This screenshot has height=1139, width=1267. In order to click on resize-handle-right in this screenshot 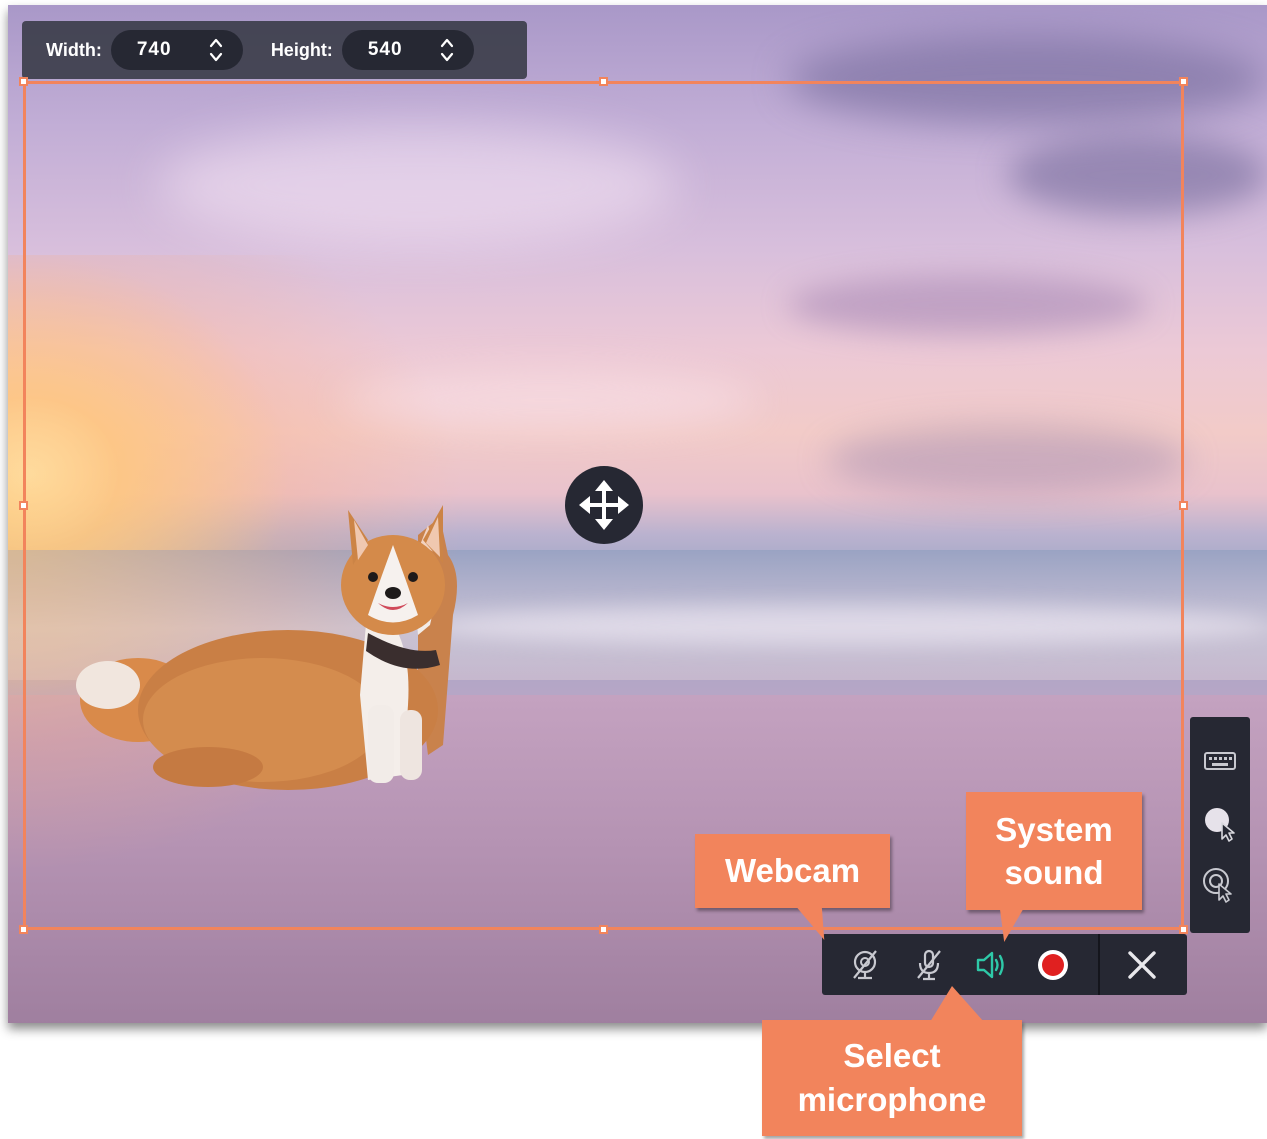, I will do `click(1183, 505)`.